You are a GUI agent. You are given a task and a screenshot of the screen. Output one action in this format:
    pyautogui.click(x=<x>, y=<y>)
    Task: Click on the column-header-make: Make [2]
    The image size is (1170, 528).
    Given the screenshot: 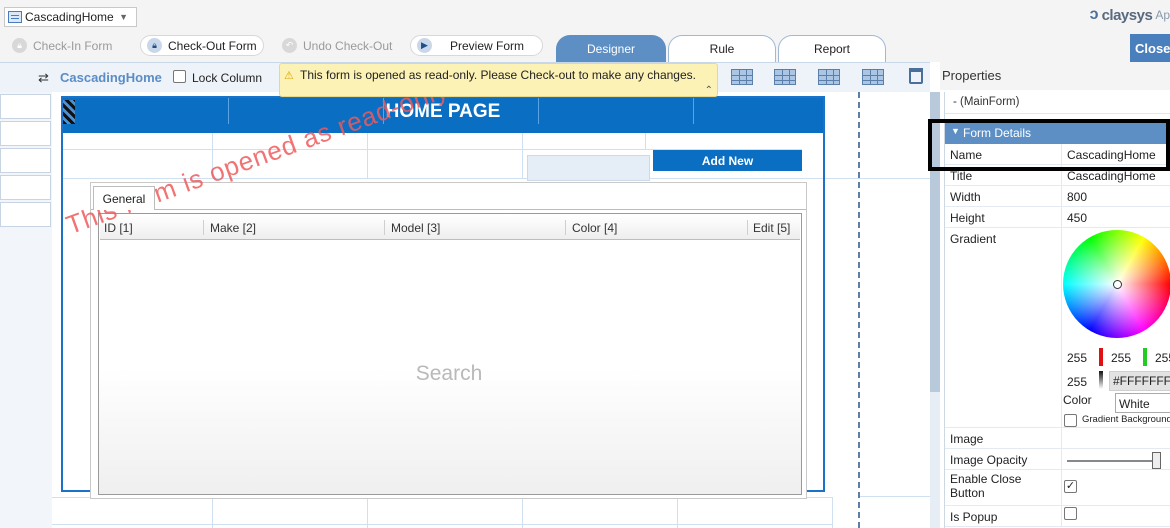 What is the action you would take?
    pyautogui.click(x=233, y=228)
    